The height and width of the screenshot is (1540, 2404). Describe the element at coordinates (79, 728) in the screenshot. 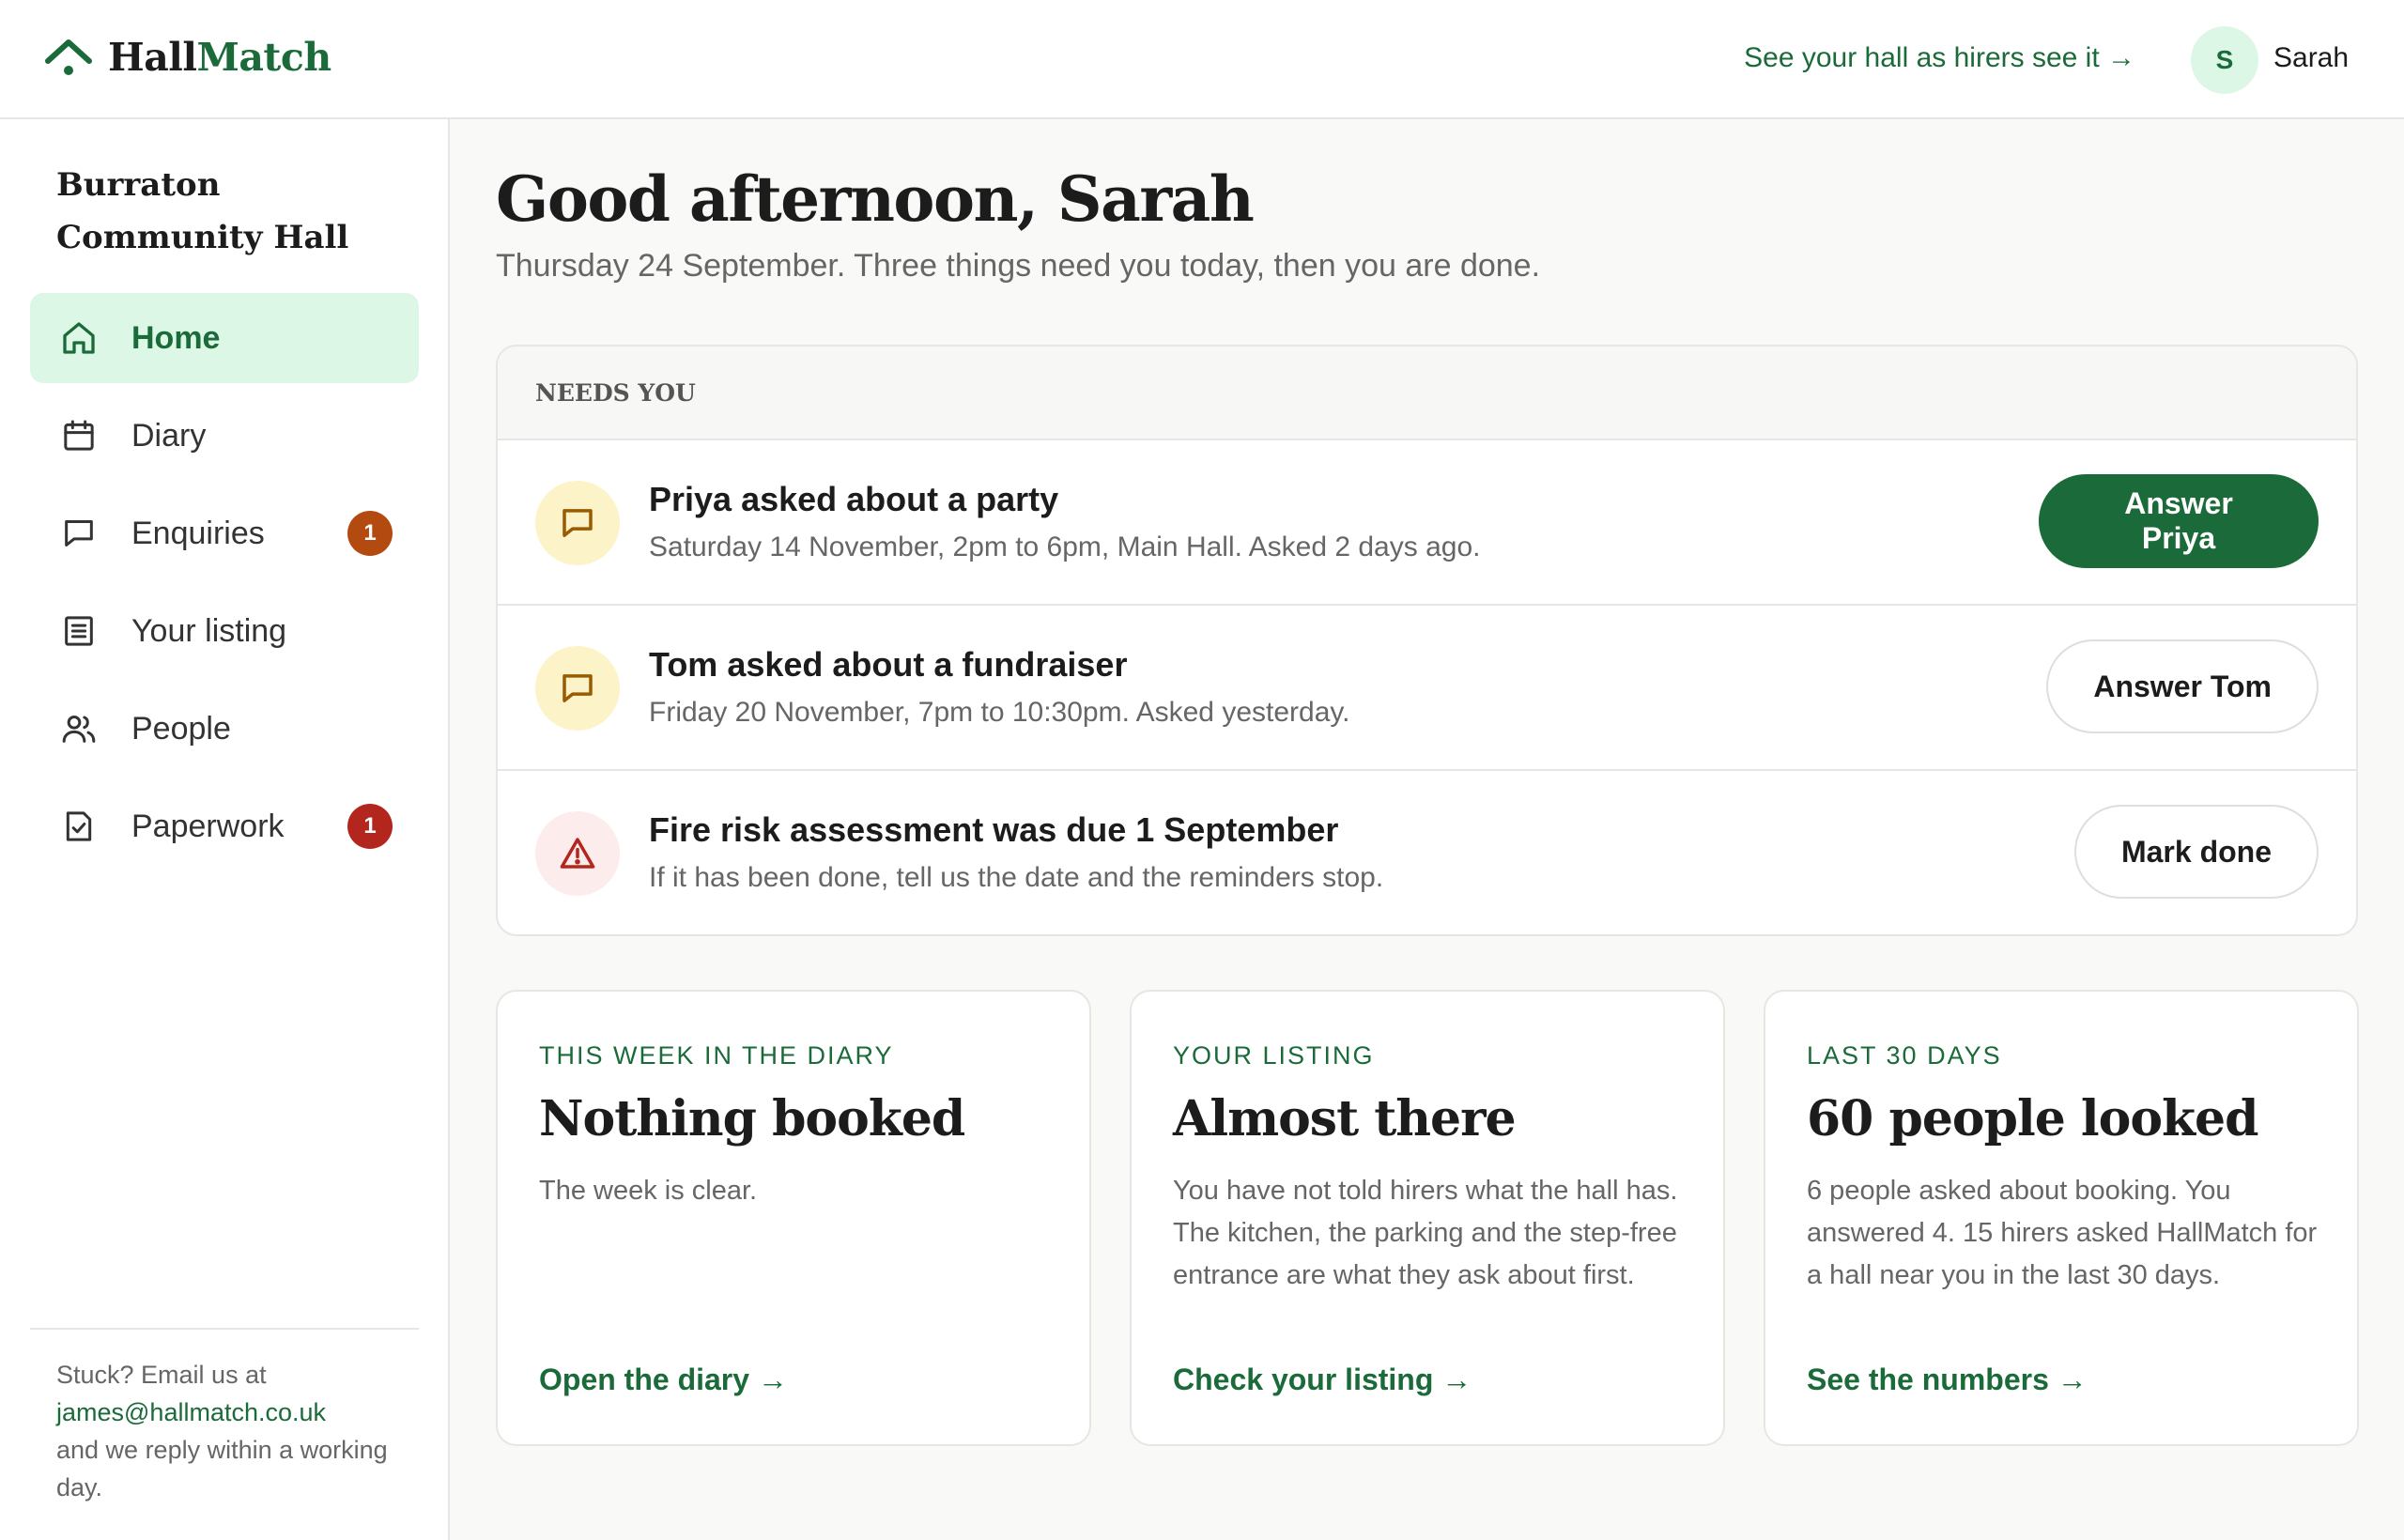

I see `people-icon` at that location.